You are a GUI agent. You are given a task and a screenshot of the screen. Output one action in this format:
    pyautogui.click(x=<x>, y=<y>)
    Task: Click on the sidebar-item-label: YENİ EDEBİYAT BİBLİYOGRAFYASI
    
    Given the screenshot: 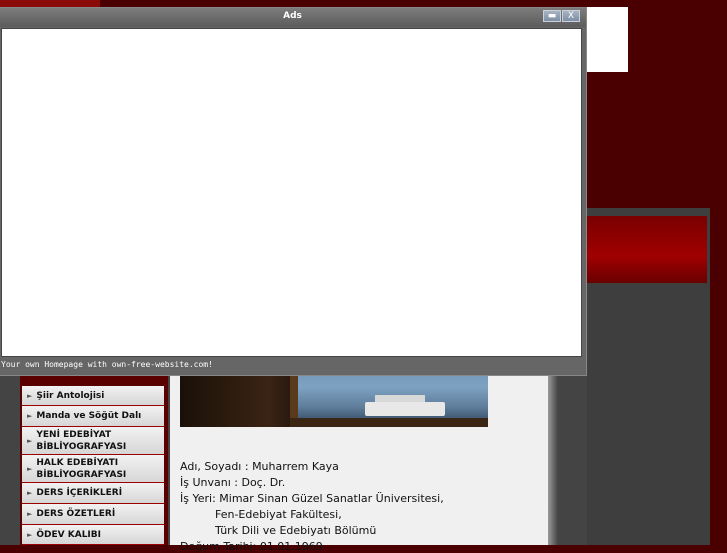 What is the action you would take?
    pyautogui.click(x=81, y=440)
    